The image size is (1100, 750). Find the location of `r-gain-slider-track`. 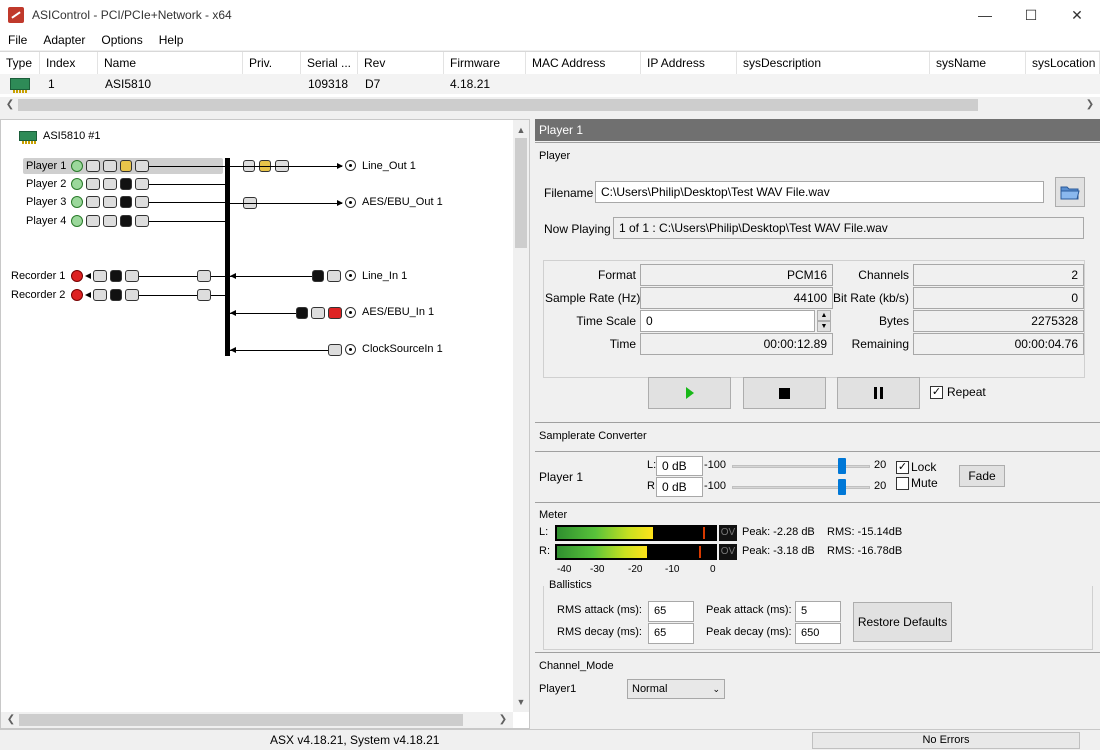

r-gain-slider-track is located at coordinates (801, 487).